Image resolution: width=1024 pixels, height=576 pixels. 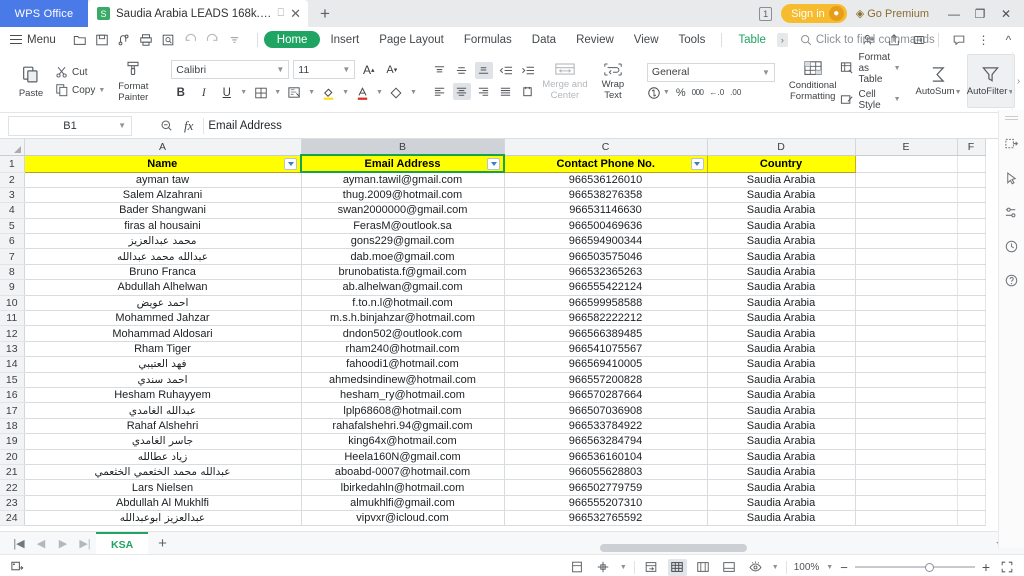 I want to click on comment-icon, so click(x=958, y=39).